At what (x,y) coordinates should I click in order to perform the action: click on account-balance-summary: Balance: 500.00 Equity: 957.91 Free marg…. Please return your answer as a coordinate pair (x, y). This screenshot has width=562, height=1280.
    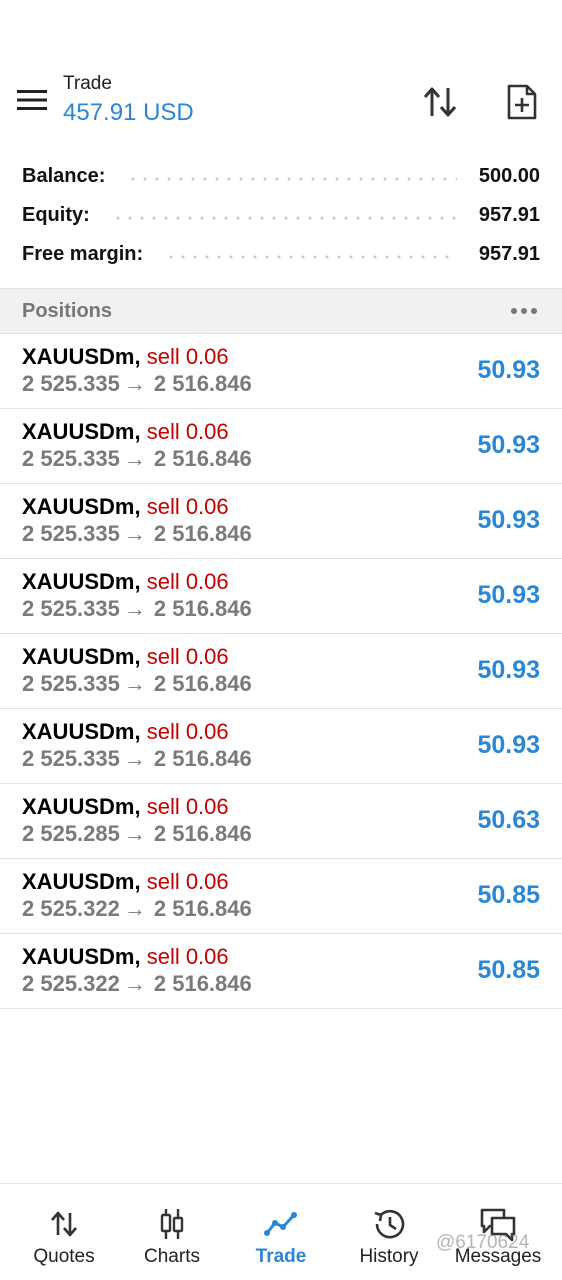
    Looking at the image, I should click on (281, 215).